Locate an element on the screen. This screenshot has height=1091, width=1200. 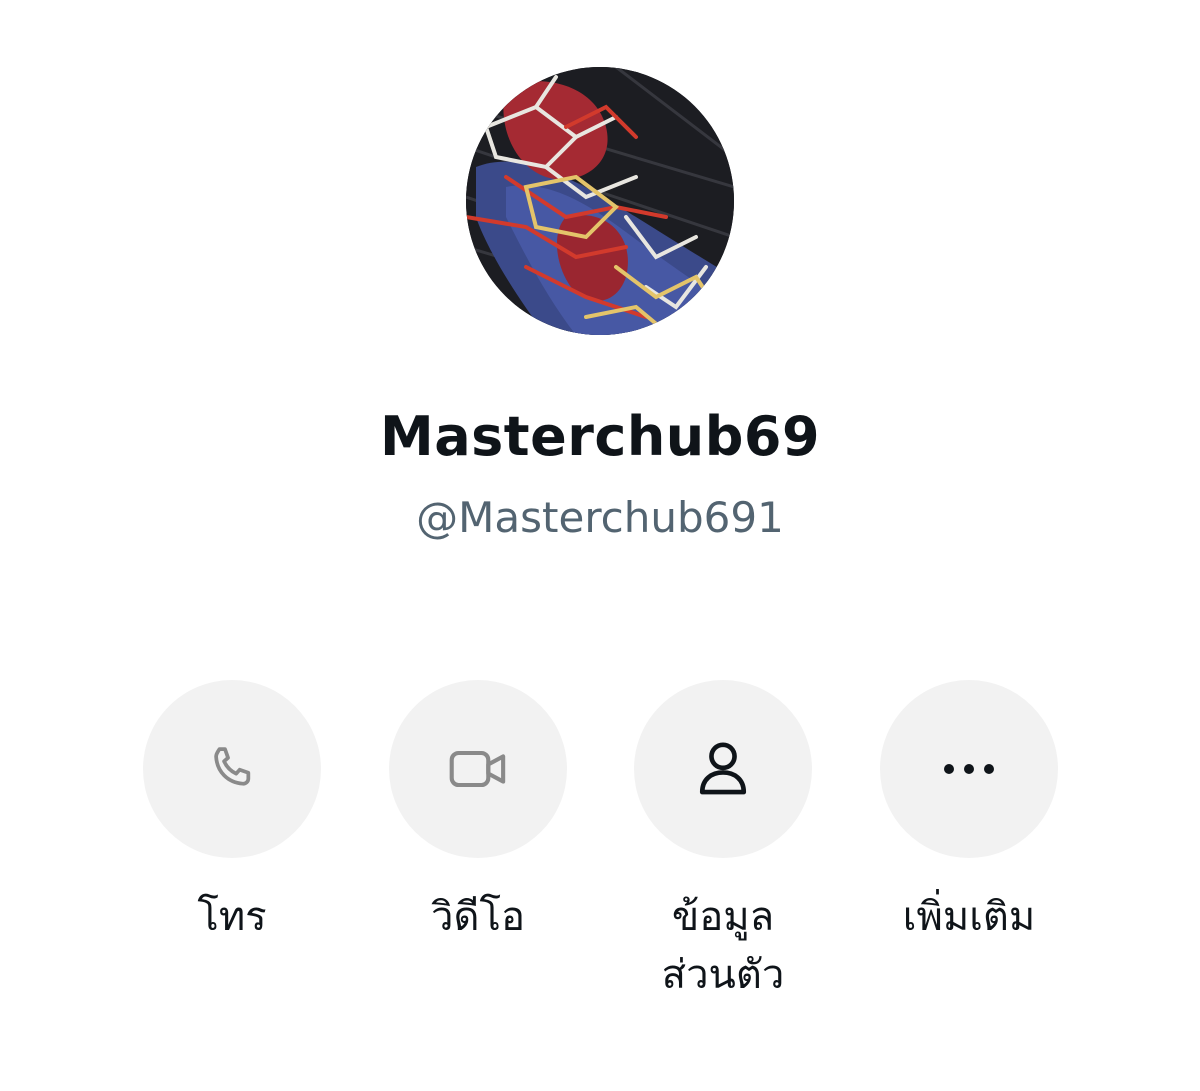
video-camera-icon is located at coordinates (477, 769).